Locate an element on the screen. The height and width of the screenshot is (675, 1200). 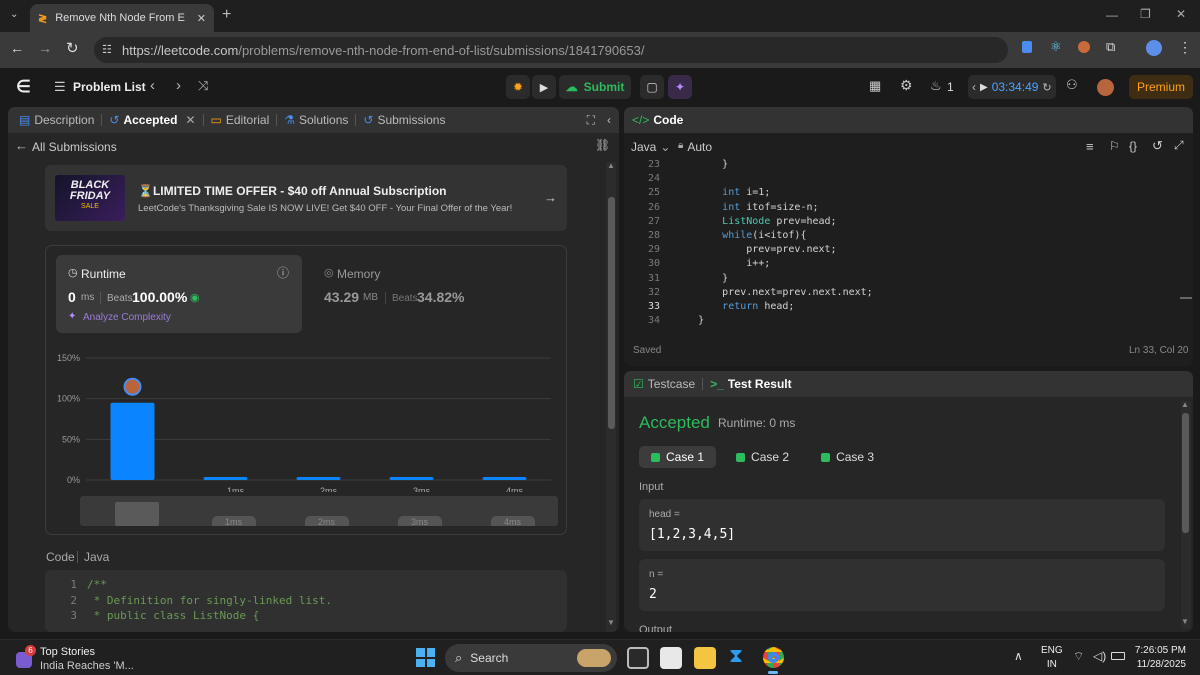
editor-code-line: 28 while(i<itof){ is located at coordinates (904, 237).